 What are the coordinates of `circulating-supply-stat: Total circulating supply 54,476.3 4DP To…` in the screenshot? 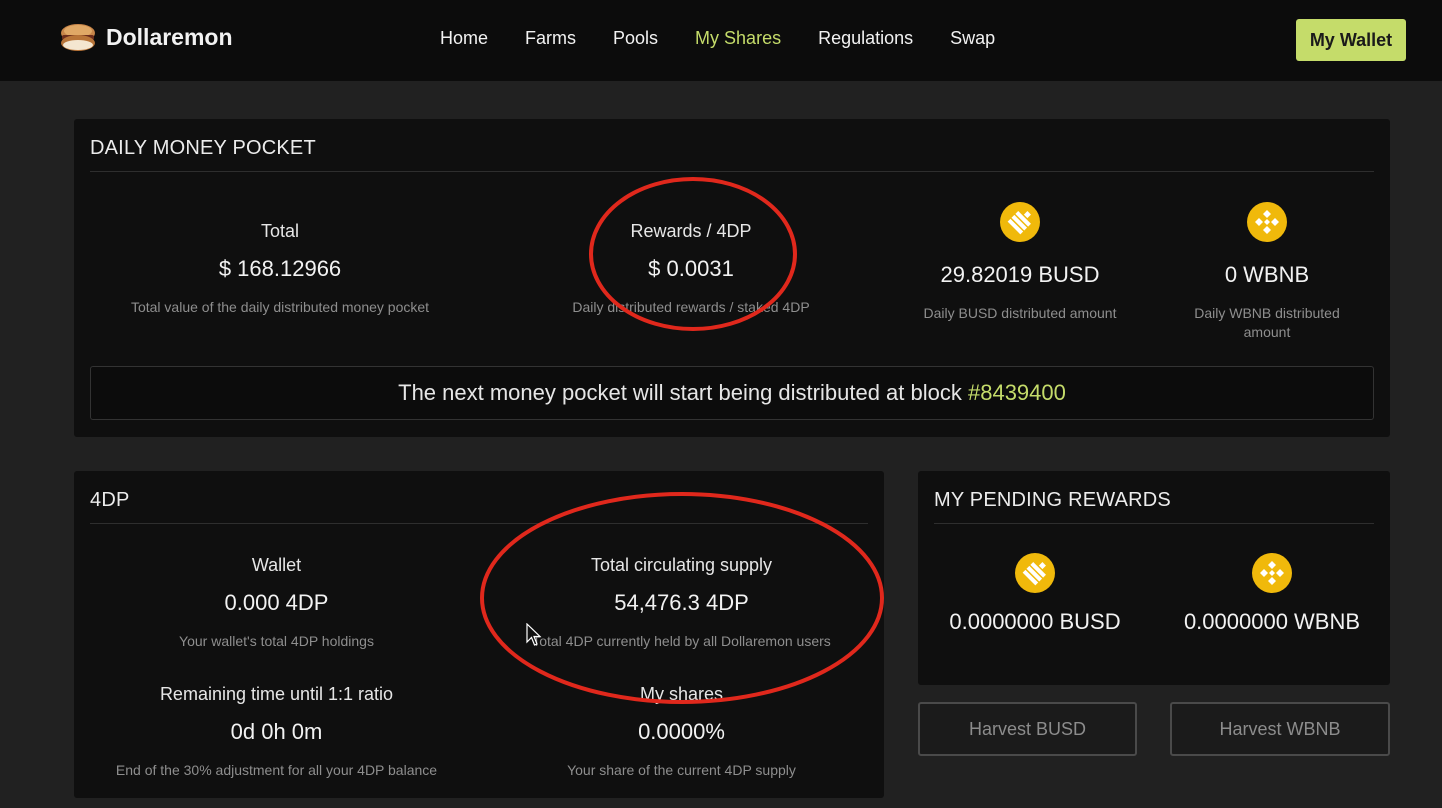 It's located at (681, 603).